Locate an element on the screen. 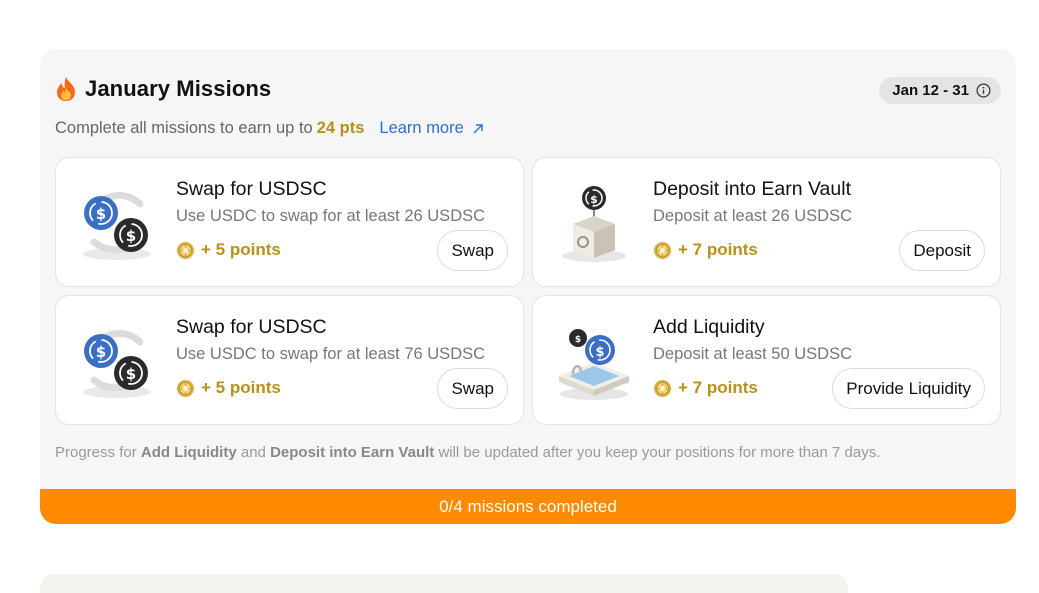 The height and width of the screenshot is (593, 1039). provide-liquidity-button: Provide Liquidity is located at coordinates (908, 388).